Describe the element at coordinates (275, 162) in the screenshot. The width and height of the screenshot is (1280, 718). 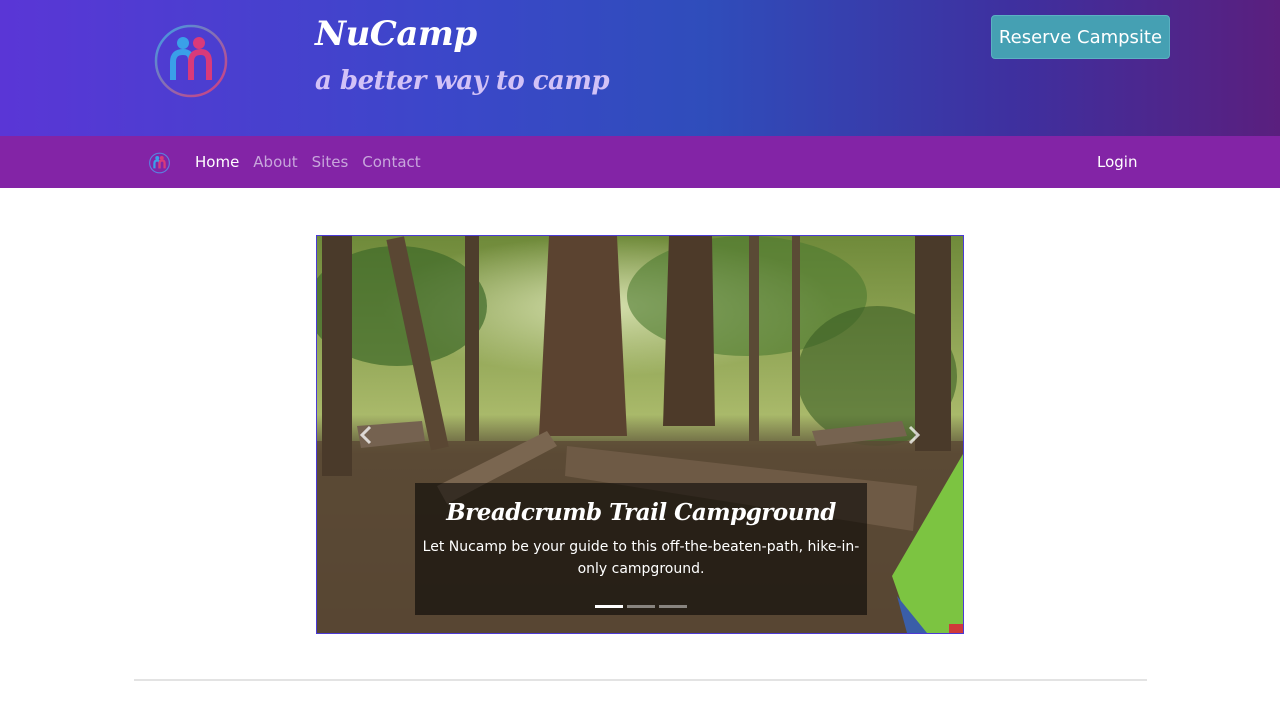
I see `nav-item-about: About` at that location.